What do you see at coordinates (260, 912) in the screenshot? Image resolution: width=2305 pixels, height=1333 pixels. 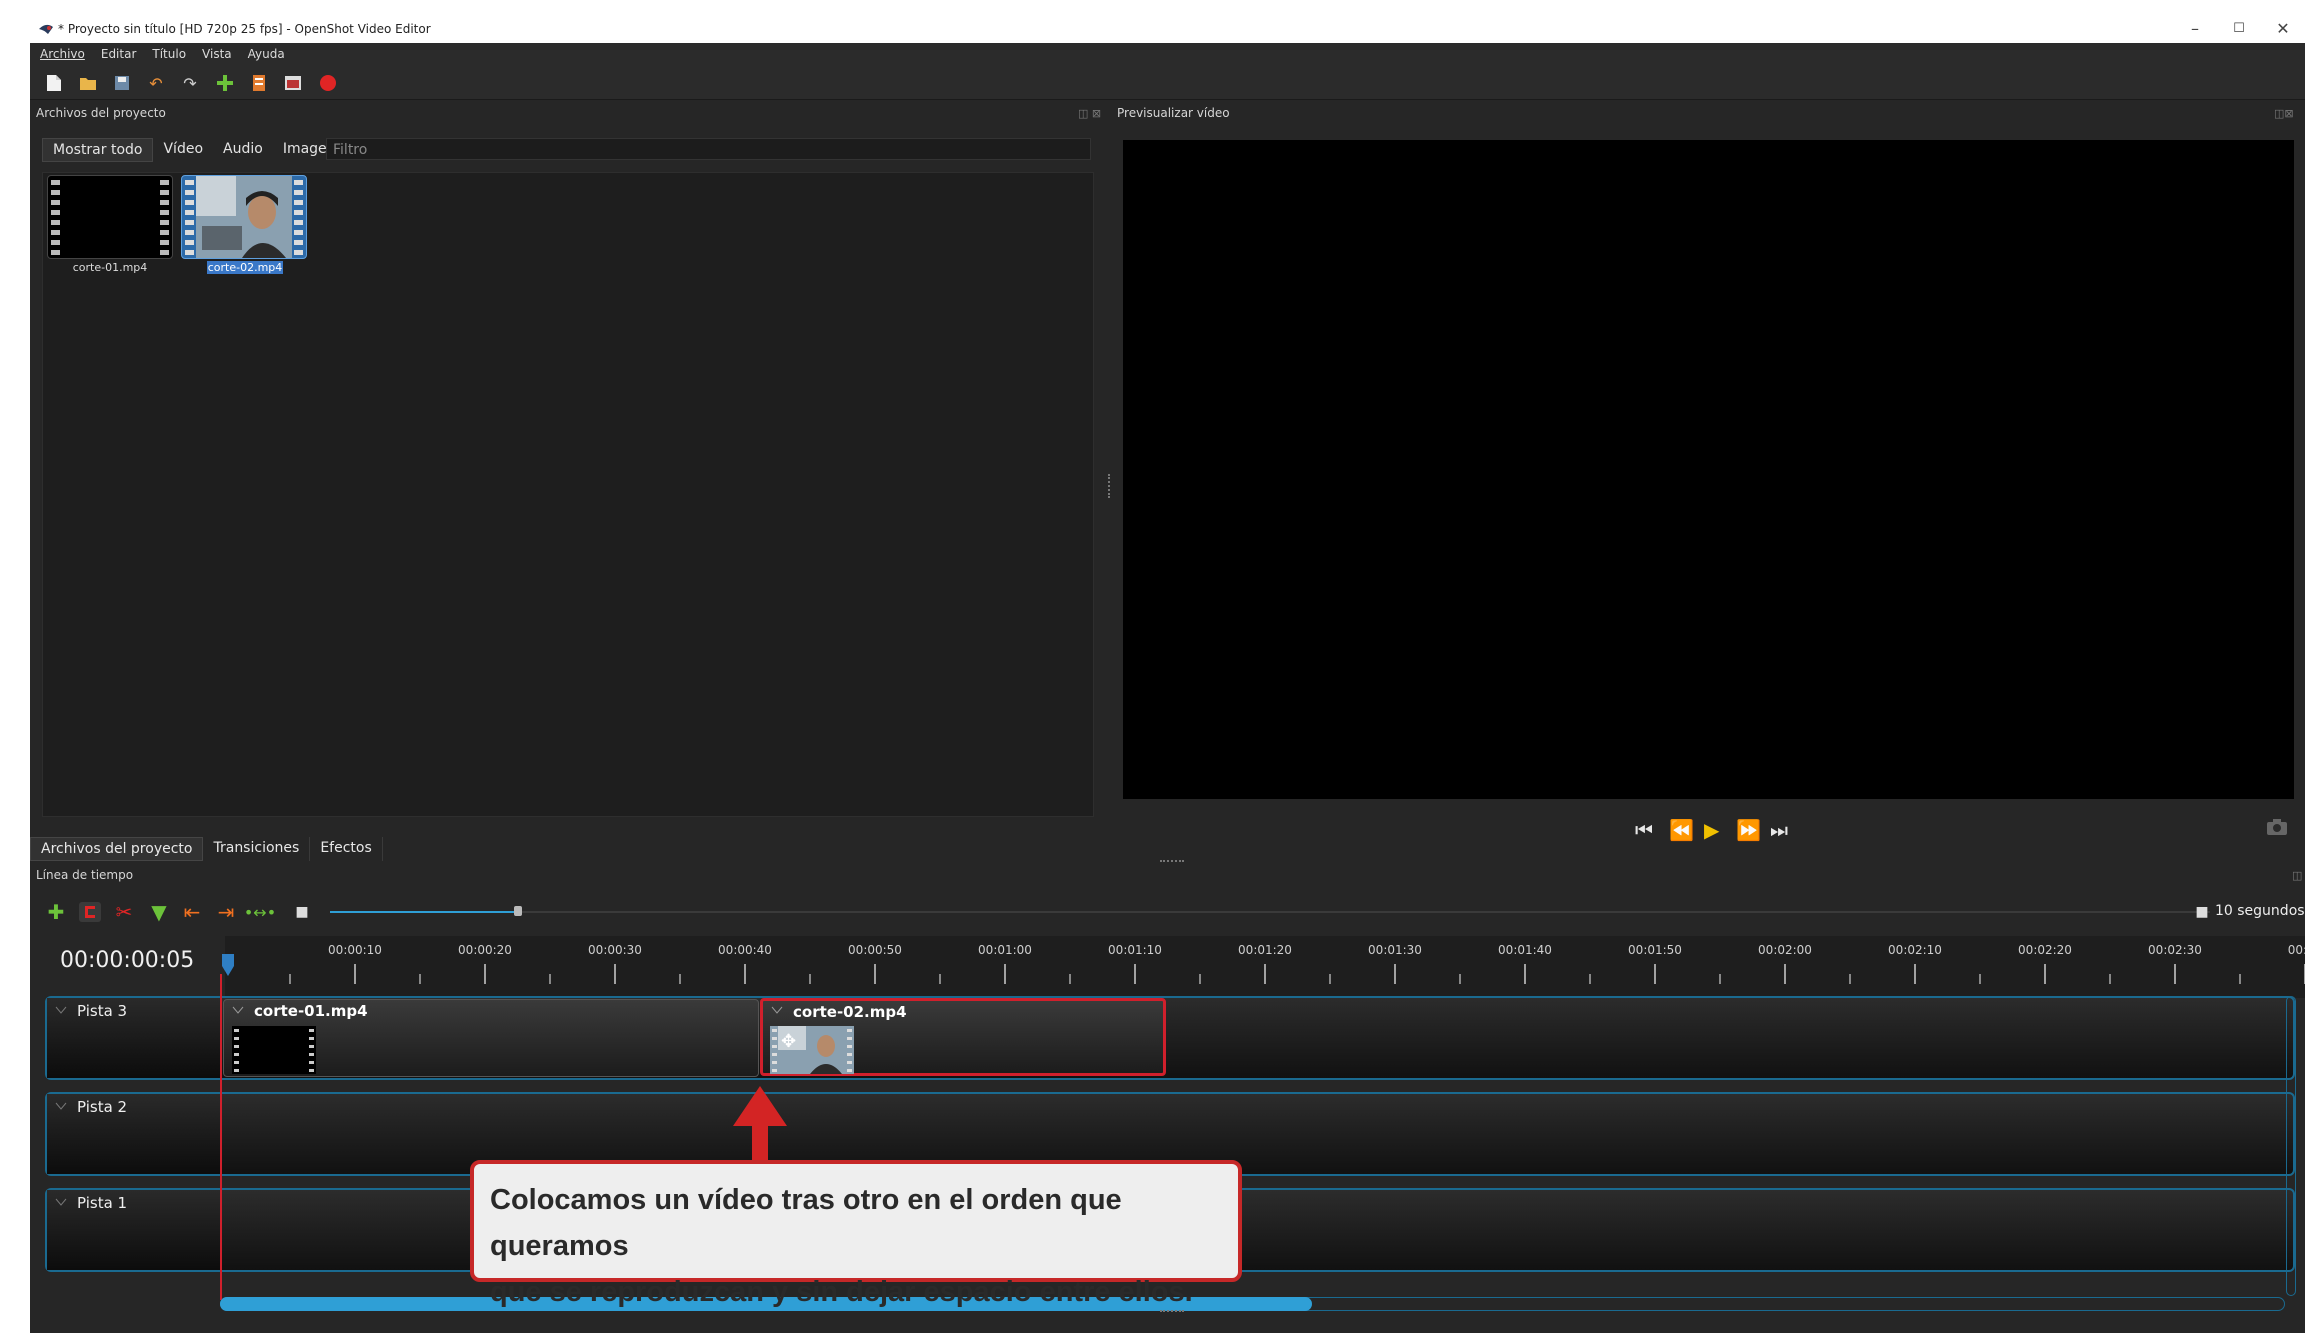 I see `center-timeline-icon: •↔•` at bounding box center [260, 912].